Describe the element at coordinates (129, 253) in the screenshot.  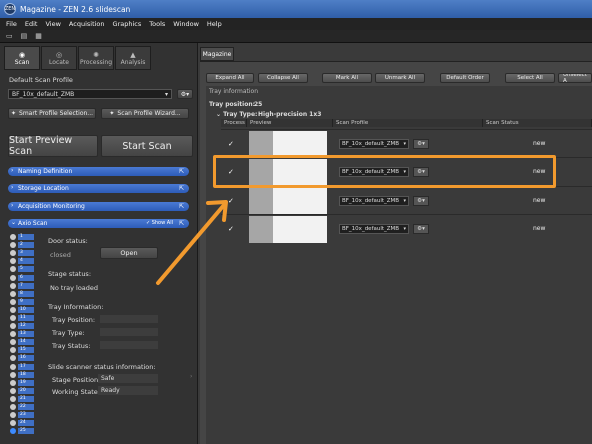
I see `open-door-button: Open` at that location.